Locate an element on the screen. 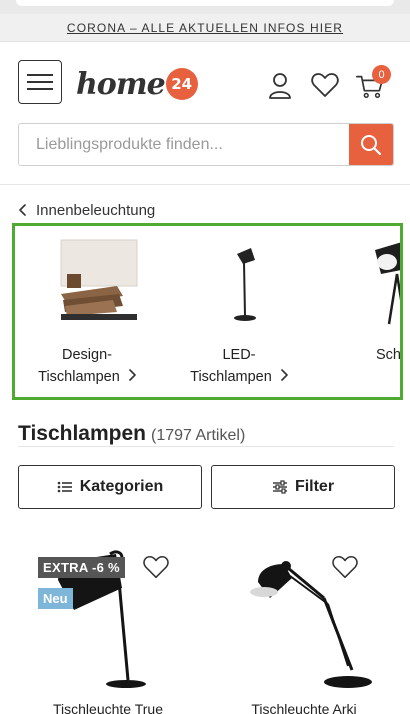 The height and width of the screenshot is (714, 410). category-design-tischlampen: Design- Tischlampen is located at coordinates (87, 314).